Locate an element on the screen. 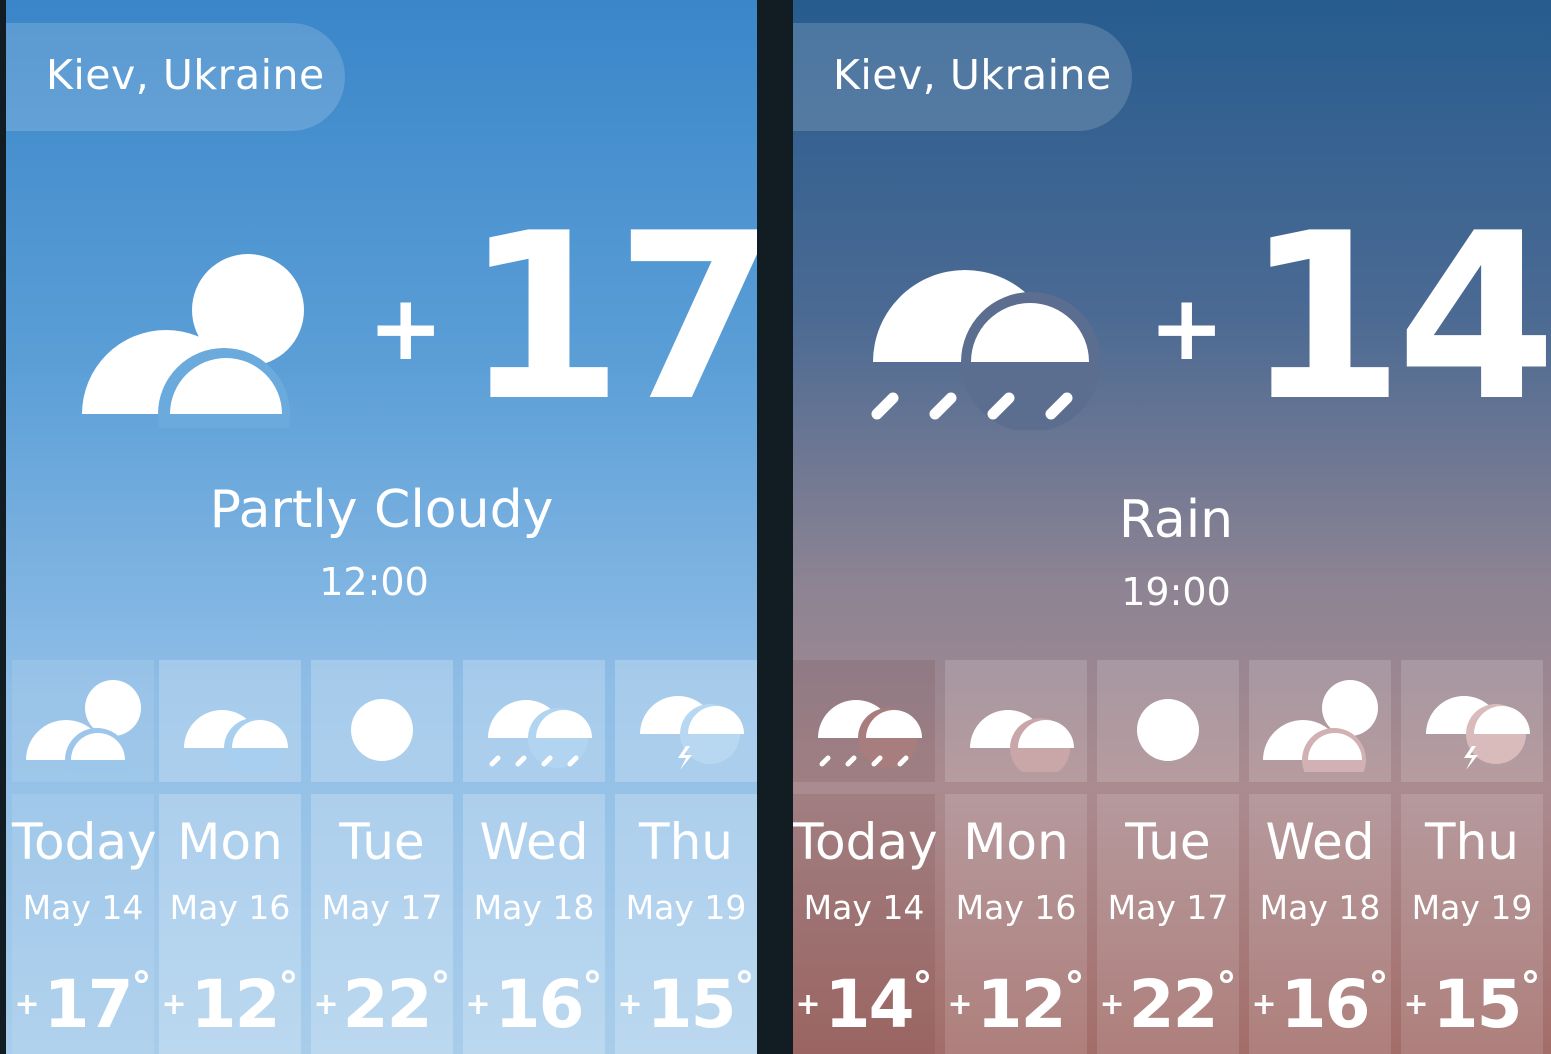 Image resolution: width=1551 pixels, height=1054 pixels. forecast-temperature: +14° is located at coordinates (864, 1003).